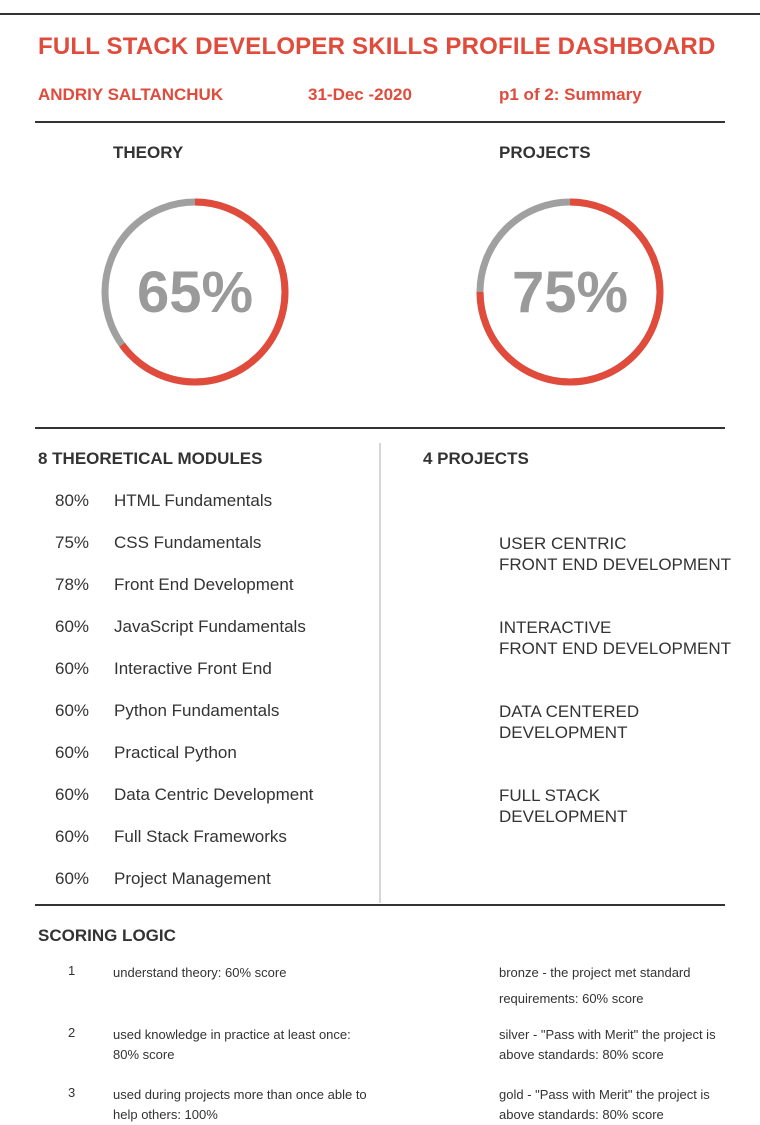 The height and width of the screenshot is (1125, 760). I want to click on projects-heading: 4 PROJECTS, so click(476, 458).